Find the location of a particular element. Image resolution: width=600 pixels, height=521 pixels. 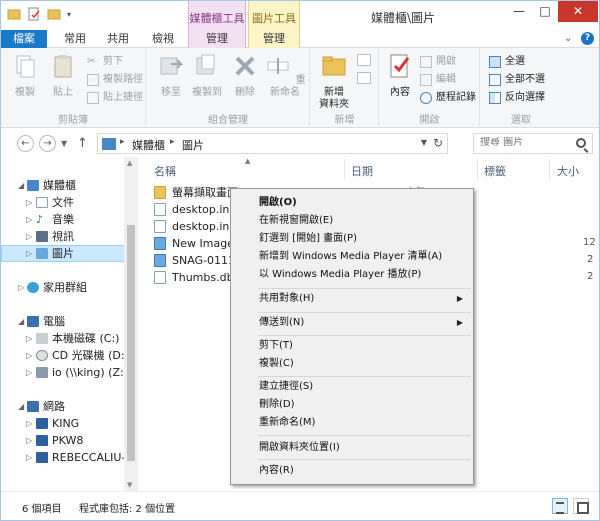

rename-button: 重新命名 is located at coordinates (285, 75).